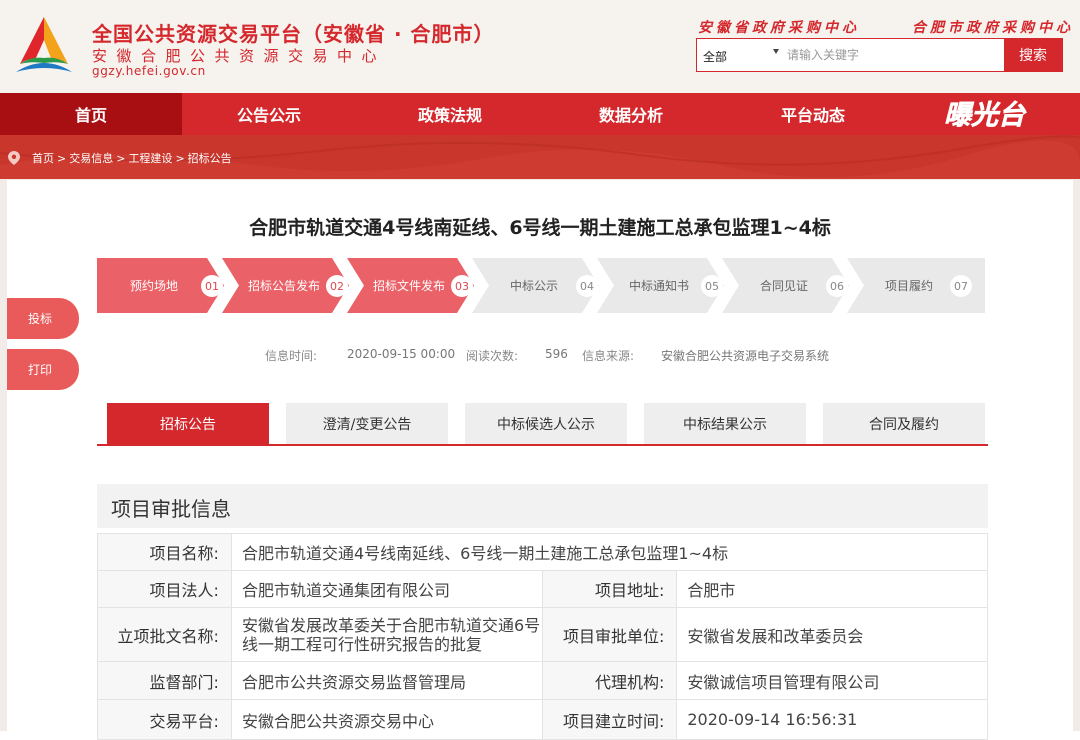 This screenshot has height=740, width=1080. What do you see at coordinates (210, 158) in the screenshot?
I see `breadcrumb-tender-notice: 招标公告` at bounding box center [210, 158].